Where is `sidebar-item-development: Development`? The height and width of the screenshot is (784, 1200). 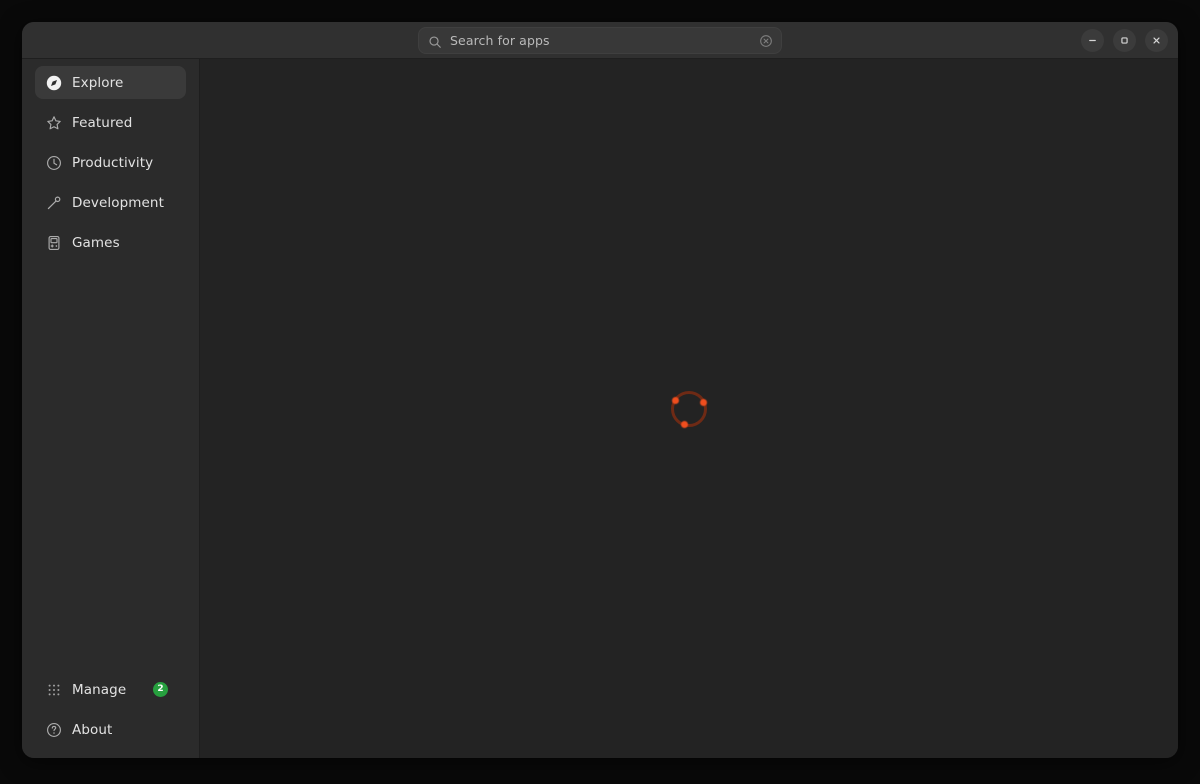 sidebar-item-development: Development is located at coordinates (110, 202).